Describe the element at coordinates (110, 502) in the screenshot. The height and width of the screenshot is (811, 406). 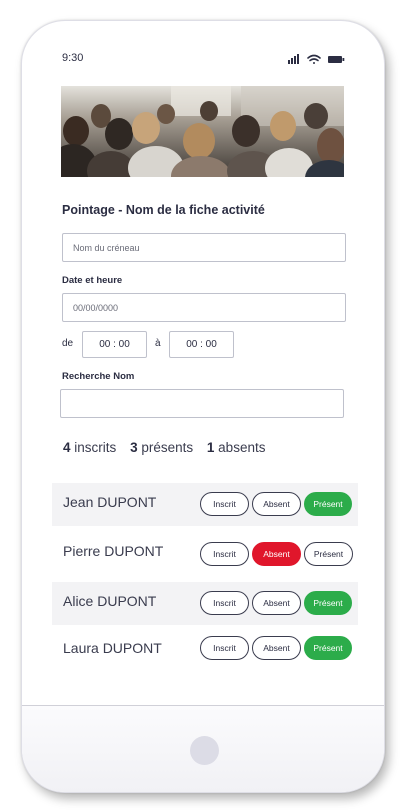
I see `attendee-name: Jean DUPONT` at that location.